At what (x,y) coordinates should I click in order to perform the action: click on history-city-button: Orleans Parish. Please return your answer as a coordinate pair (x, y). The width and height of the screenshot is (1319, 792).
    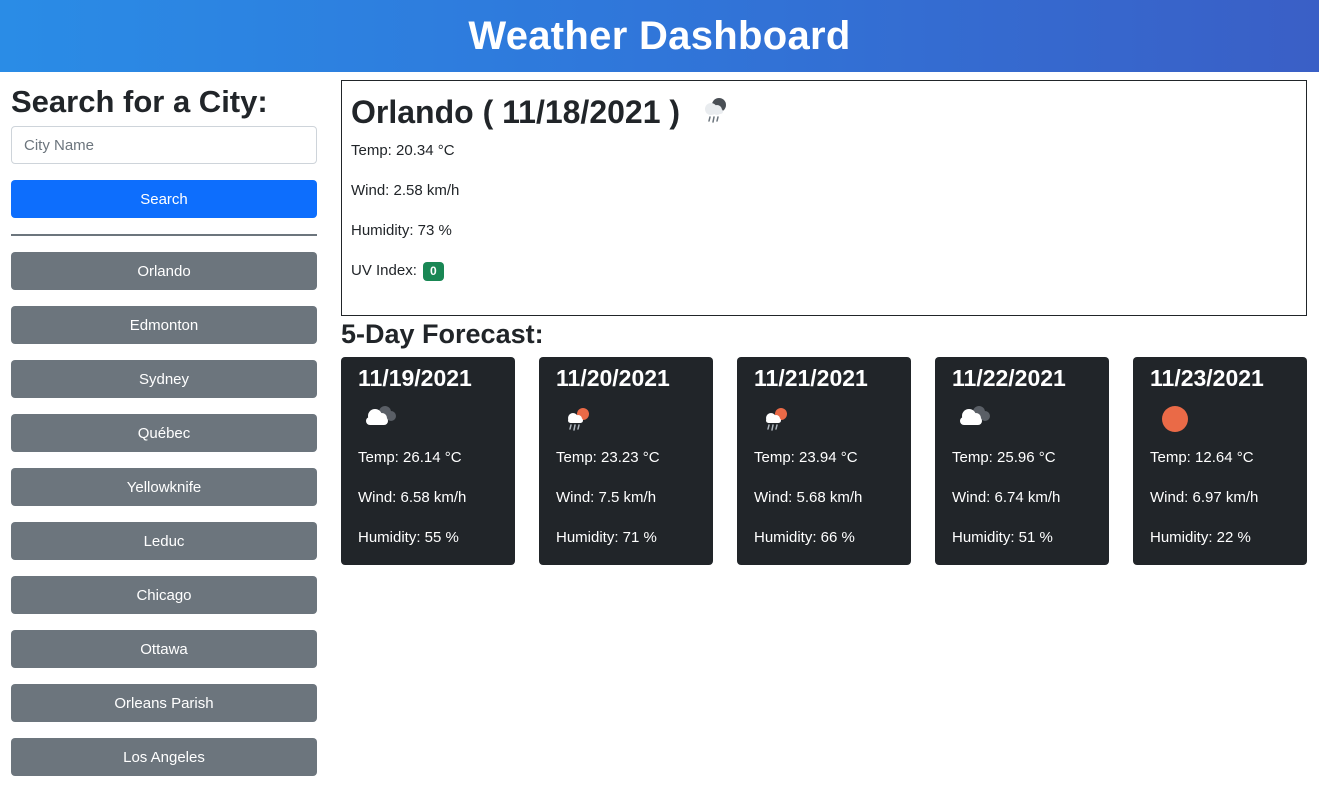
    Looking at the image, I should click on (164, 703).